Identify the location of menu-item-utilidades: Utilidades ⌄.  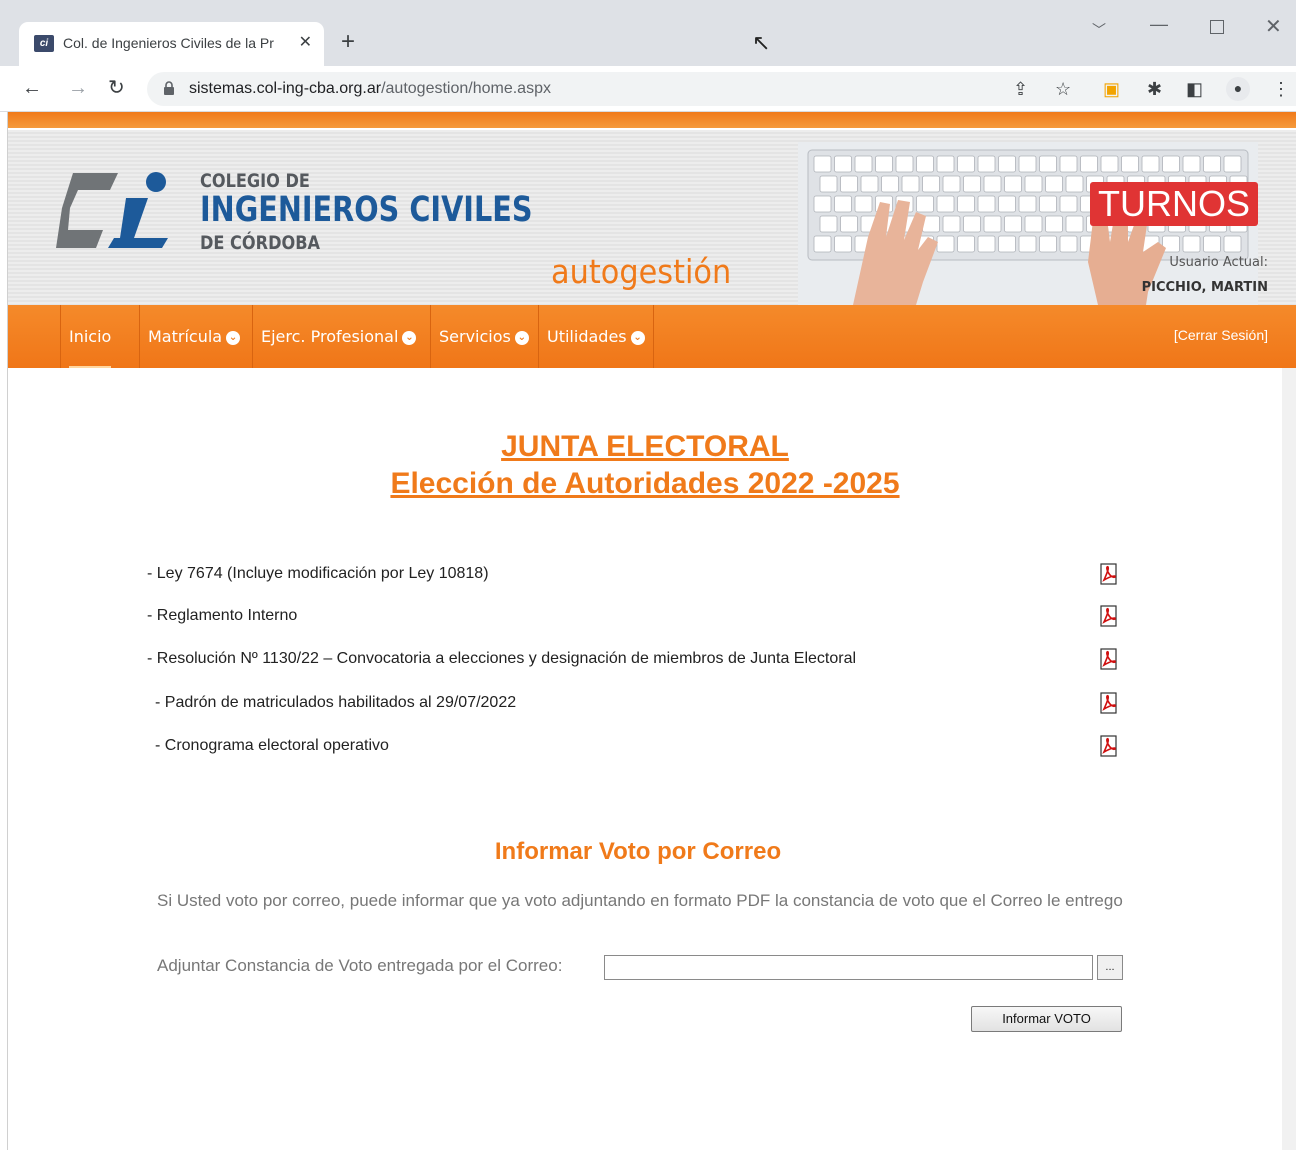
(596, 336).